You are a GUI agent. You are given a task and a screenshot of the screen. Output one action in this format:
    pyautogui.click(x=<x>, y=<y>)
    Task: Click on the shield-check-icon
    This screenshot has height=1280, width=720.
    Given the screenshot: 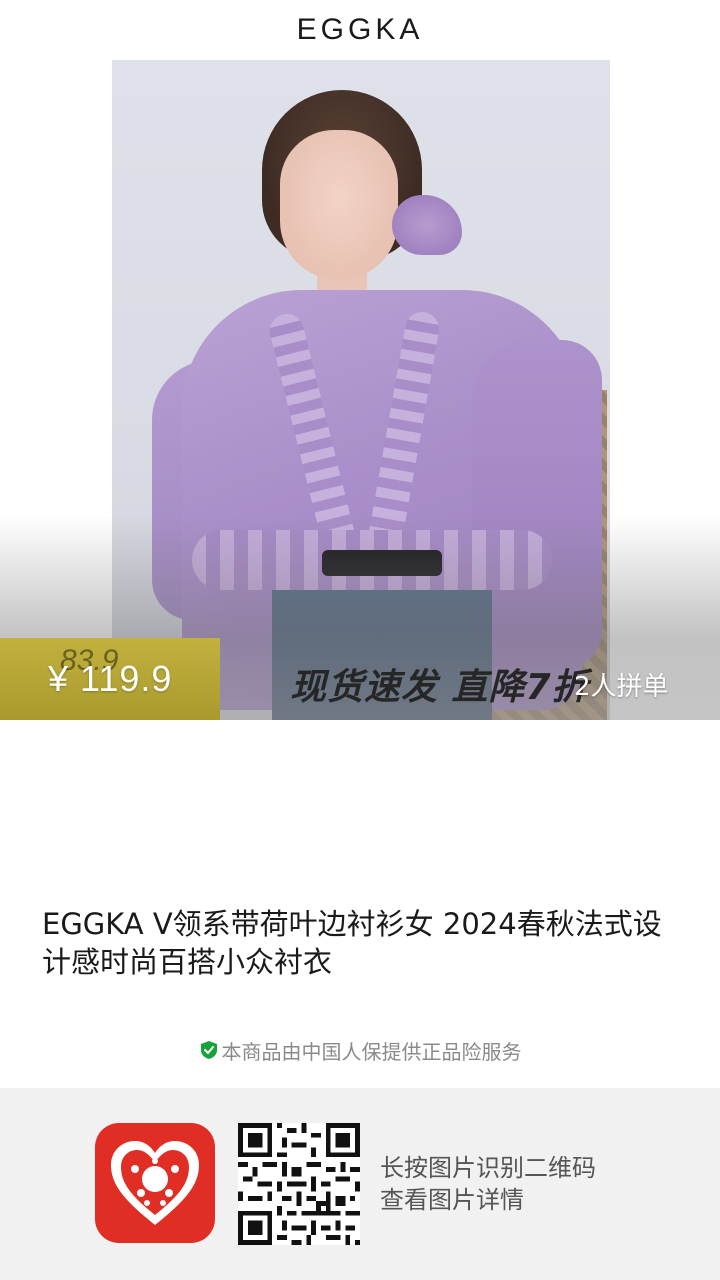 What is the action you would take?
    pyautogui.click(x=208, y=1050)
    